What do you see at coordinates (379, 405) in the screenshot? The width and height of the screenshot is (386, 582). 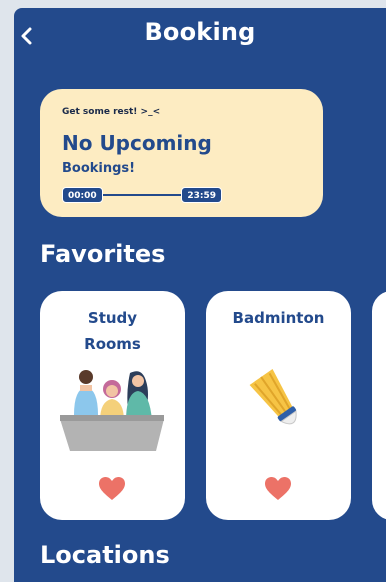 I see `favorite-card-partial` at bounding box center [379, 405].